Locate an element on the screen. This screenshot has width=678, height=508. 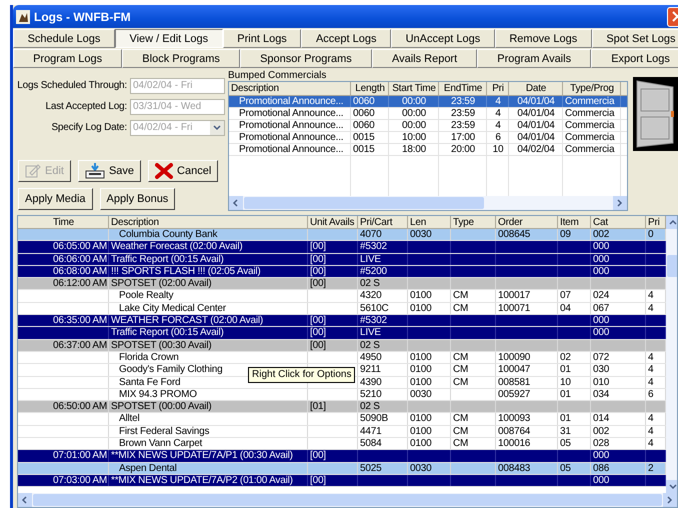
field-label: Specify Log Date: is located at coordinates (89, 127).